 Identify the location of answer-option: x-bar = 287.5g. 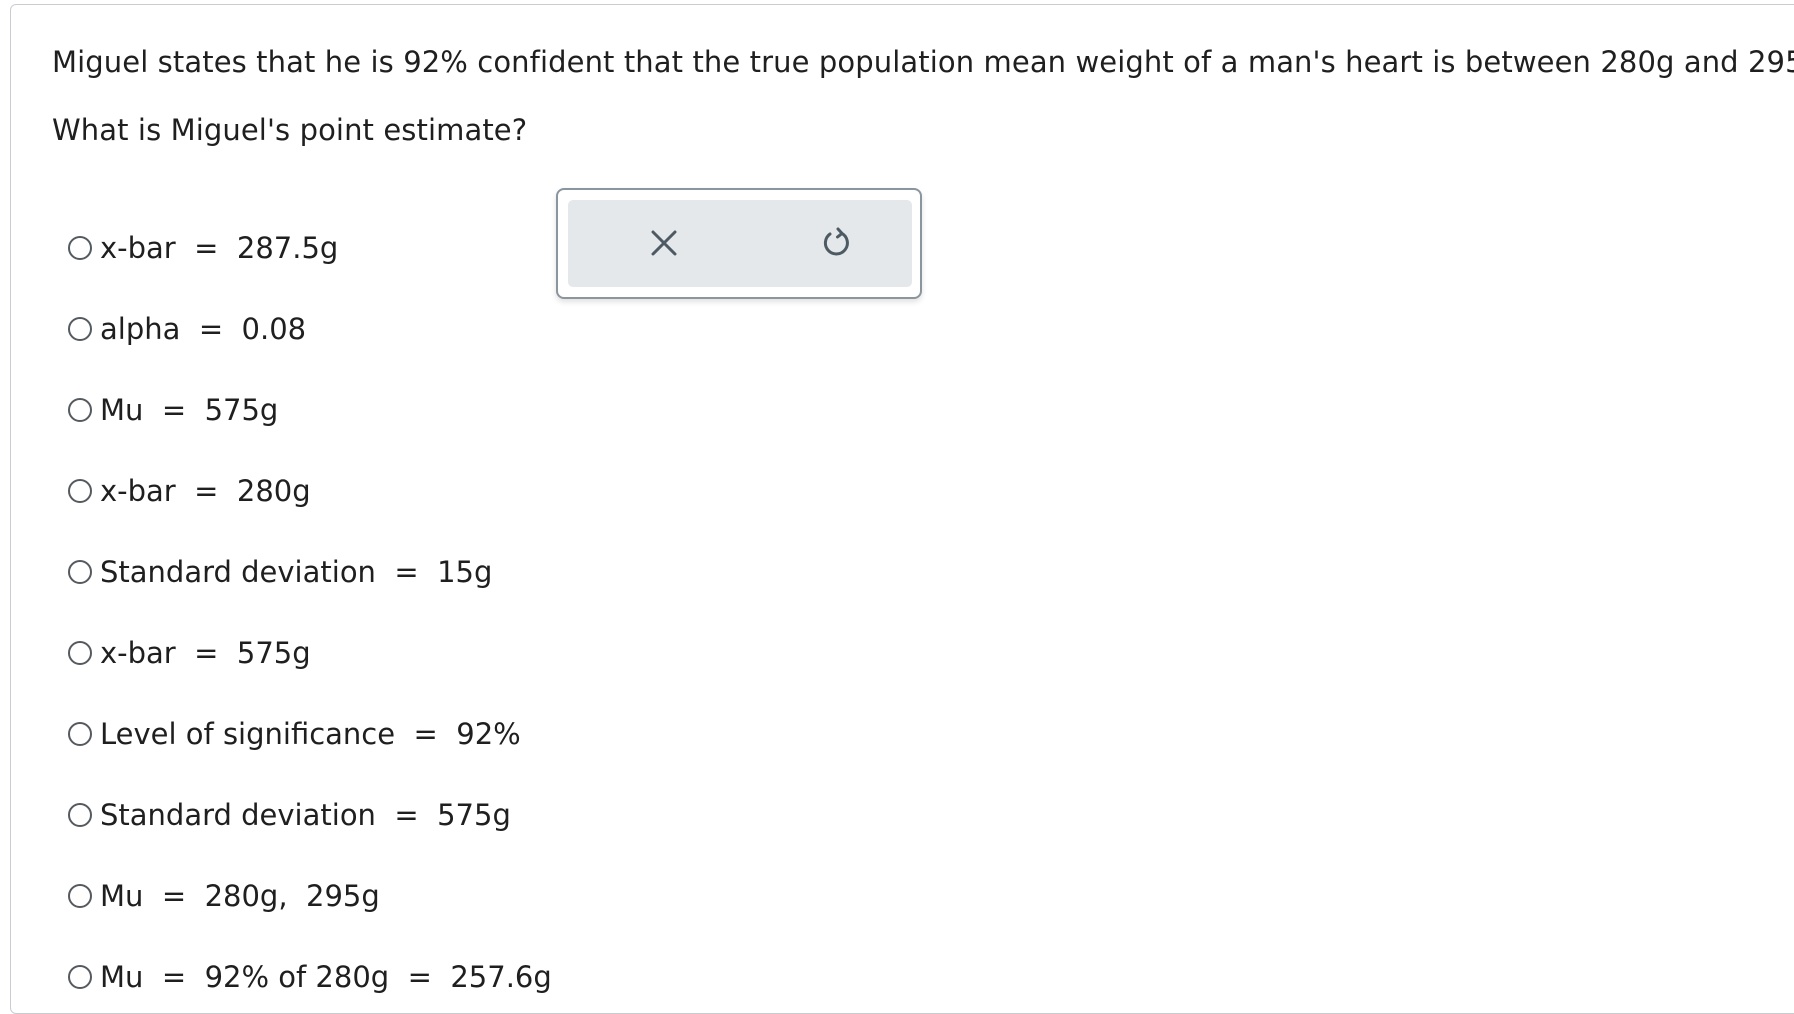
(203, 248).